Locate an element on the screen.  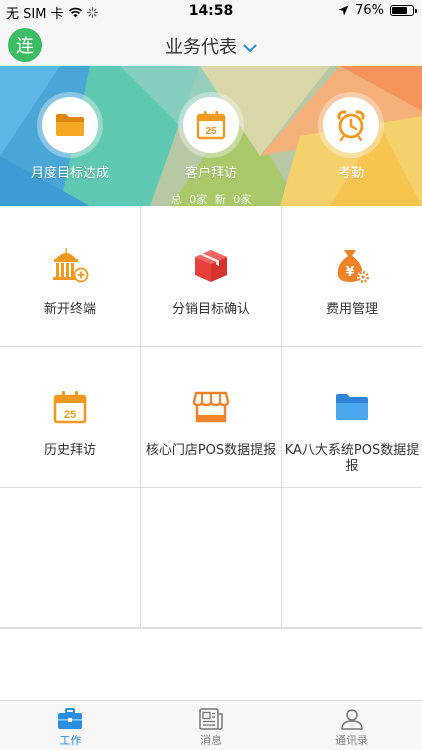
stat-total-value: 0家 is located at coordinates (198, 199).